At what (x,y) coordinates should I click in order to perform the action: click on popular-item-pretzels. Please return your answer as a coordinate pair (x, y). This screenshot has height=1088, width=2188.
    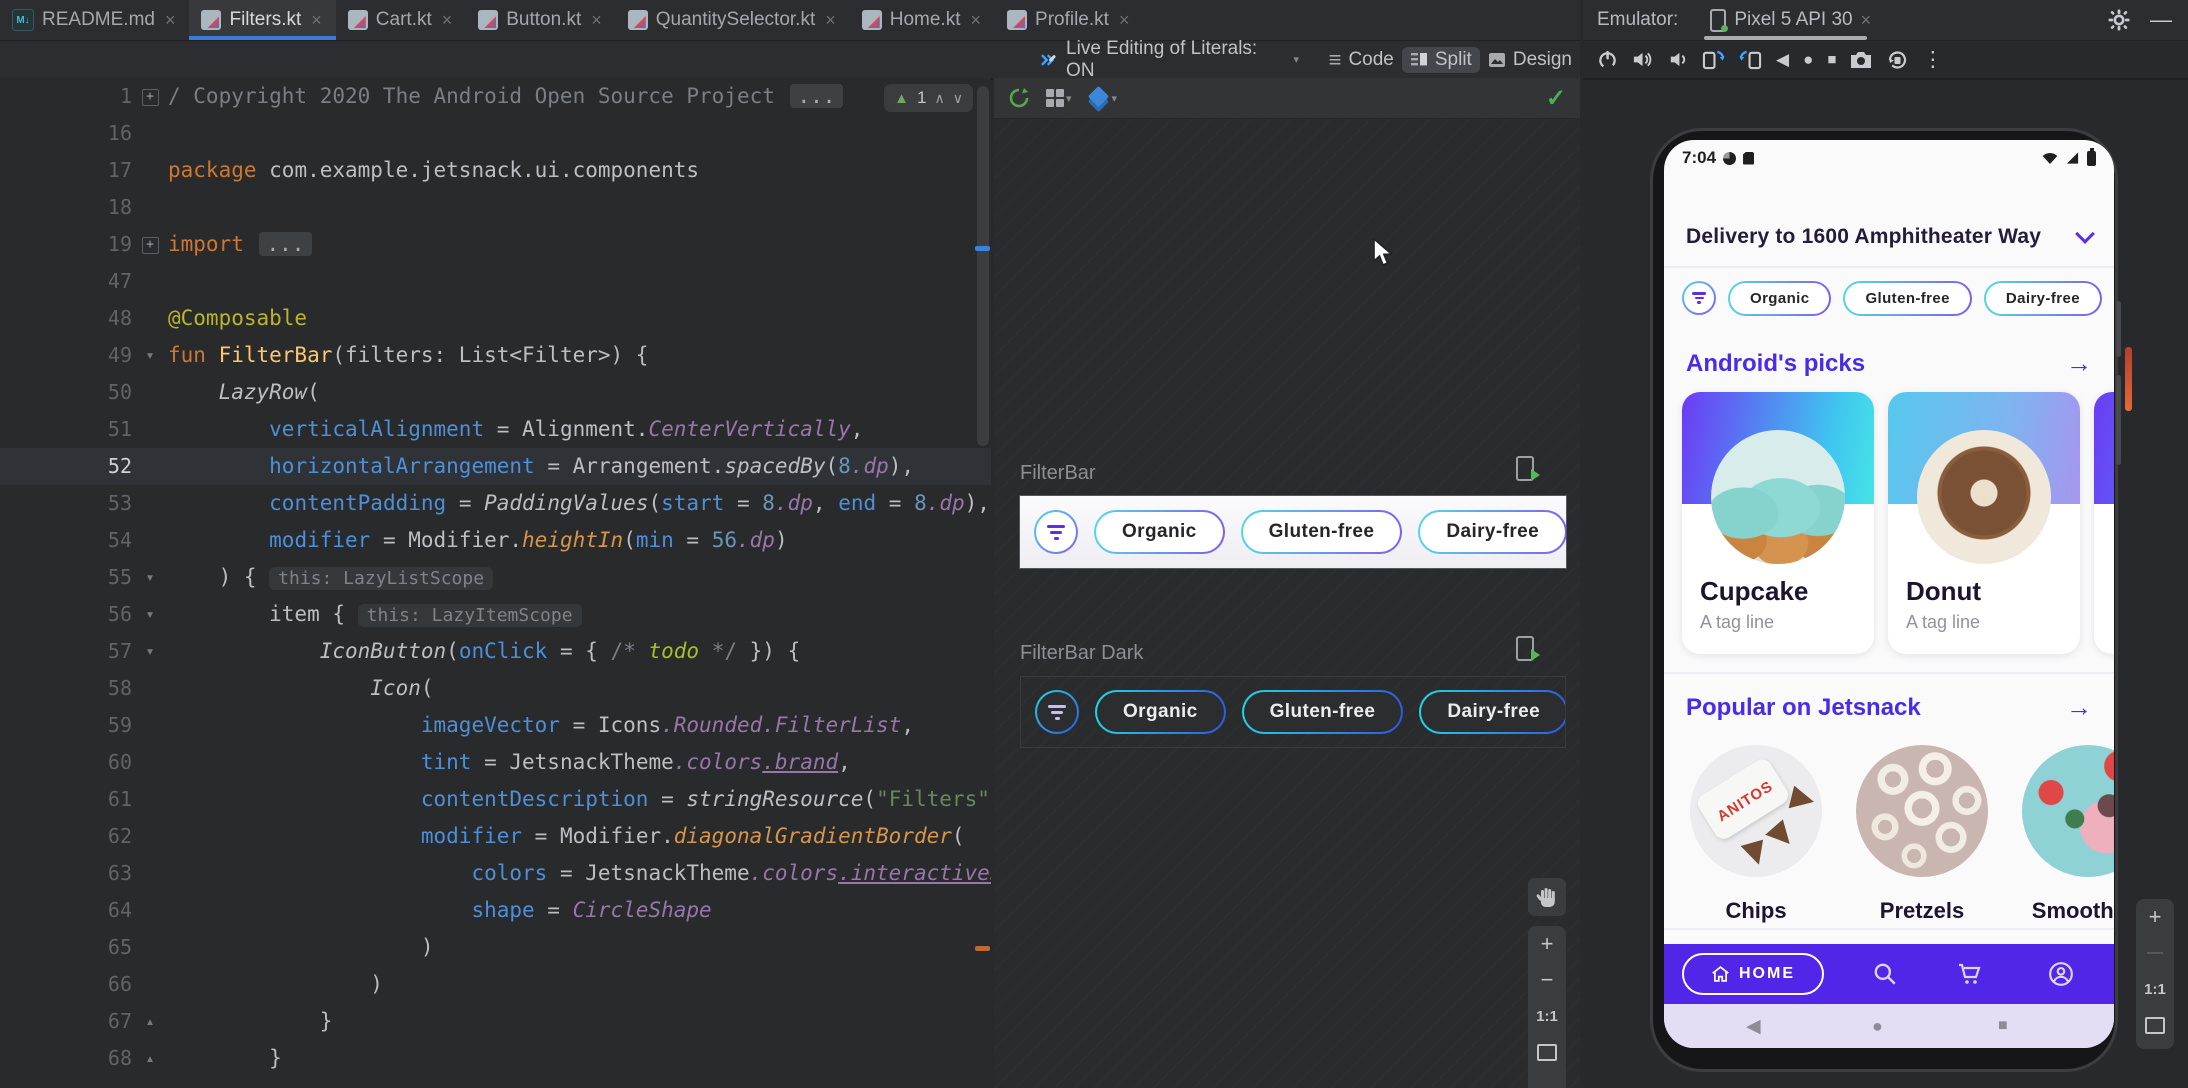
    Looking at the image, I should click on (1922, 811).